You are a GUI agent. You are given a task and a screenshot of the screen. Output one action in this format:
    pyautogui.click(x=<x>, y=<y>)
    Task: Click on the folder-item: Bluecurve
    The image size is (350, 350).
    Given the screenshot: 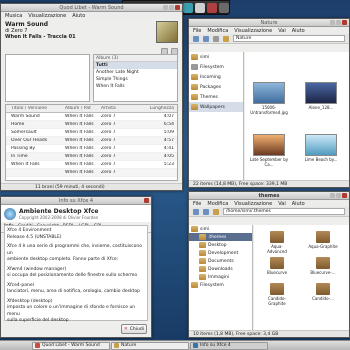 What is the action you would take?
    pyautogui.click(x=277, y=266)
    